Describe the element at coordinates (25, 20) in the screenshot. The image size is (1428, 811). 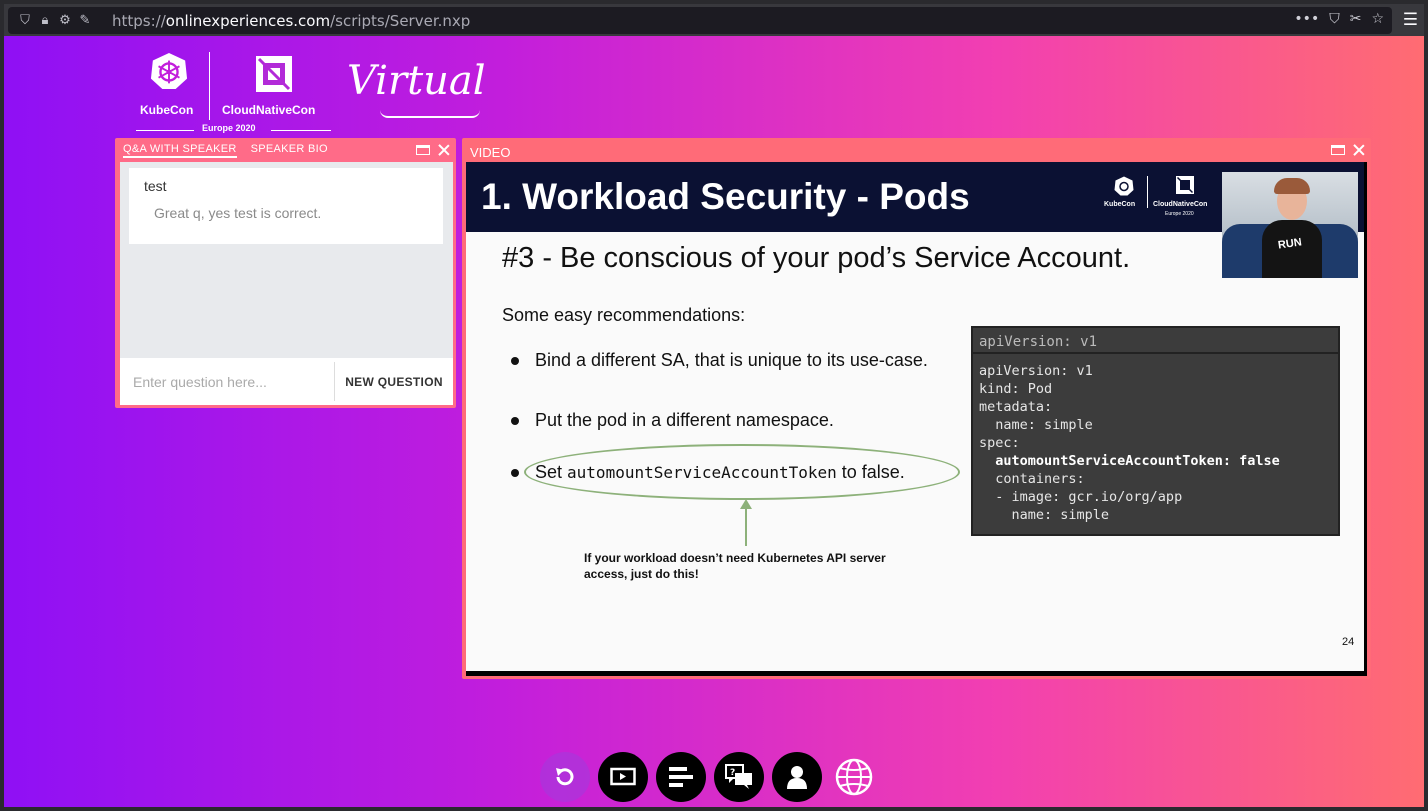
I see `shield-icon: ⛉` at that location.